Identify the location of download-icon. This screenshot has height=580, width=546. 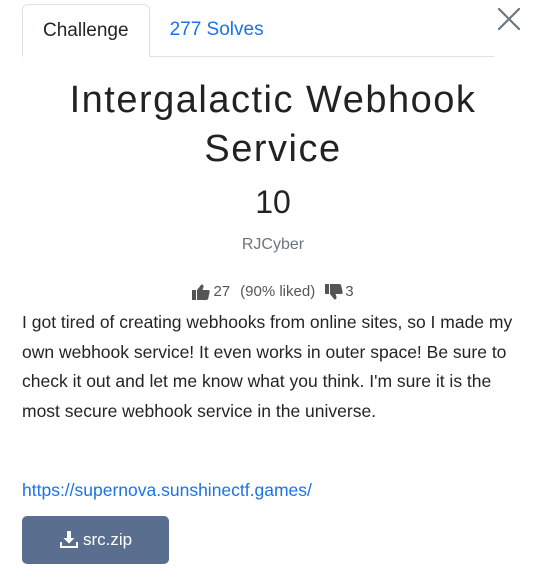
(68, 539).